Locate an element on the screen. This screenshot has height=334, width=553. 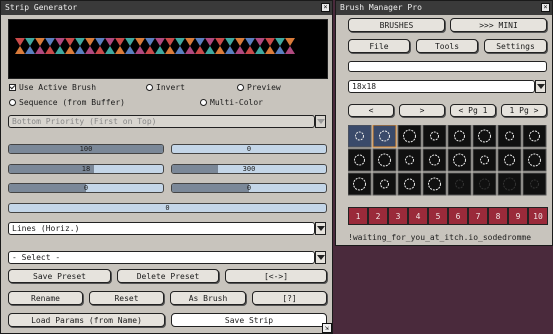
slider-5: 0 is located at coordinates (86, 188).